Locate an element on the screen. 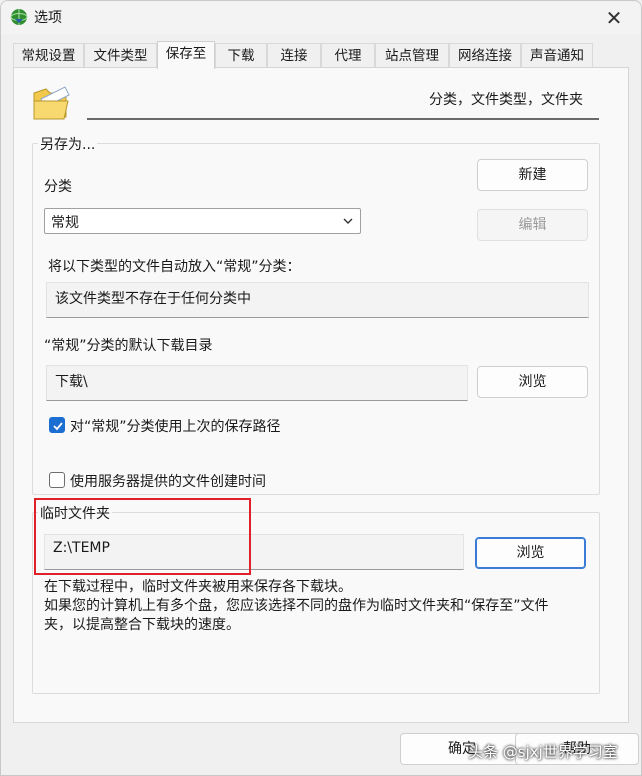 This screenshot has height=776, width=642. browse-temp-folder-button: 浏览 is located at coordinates (530, 553).